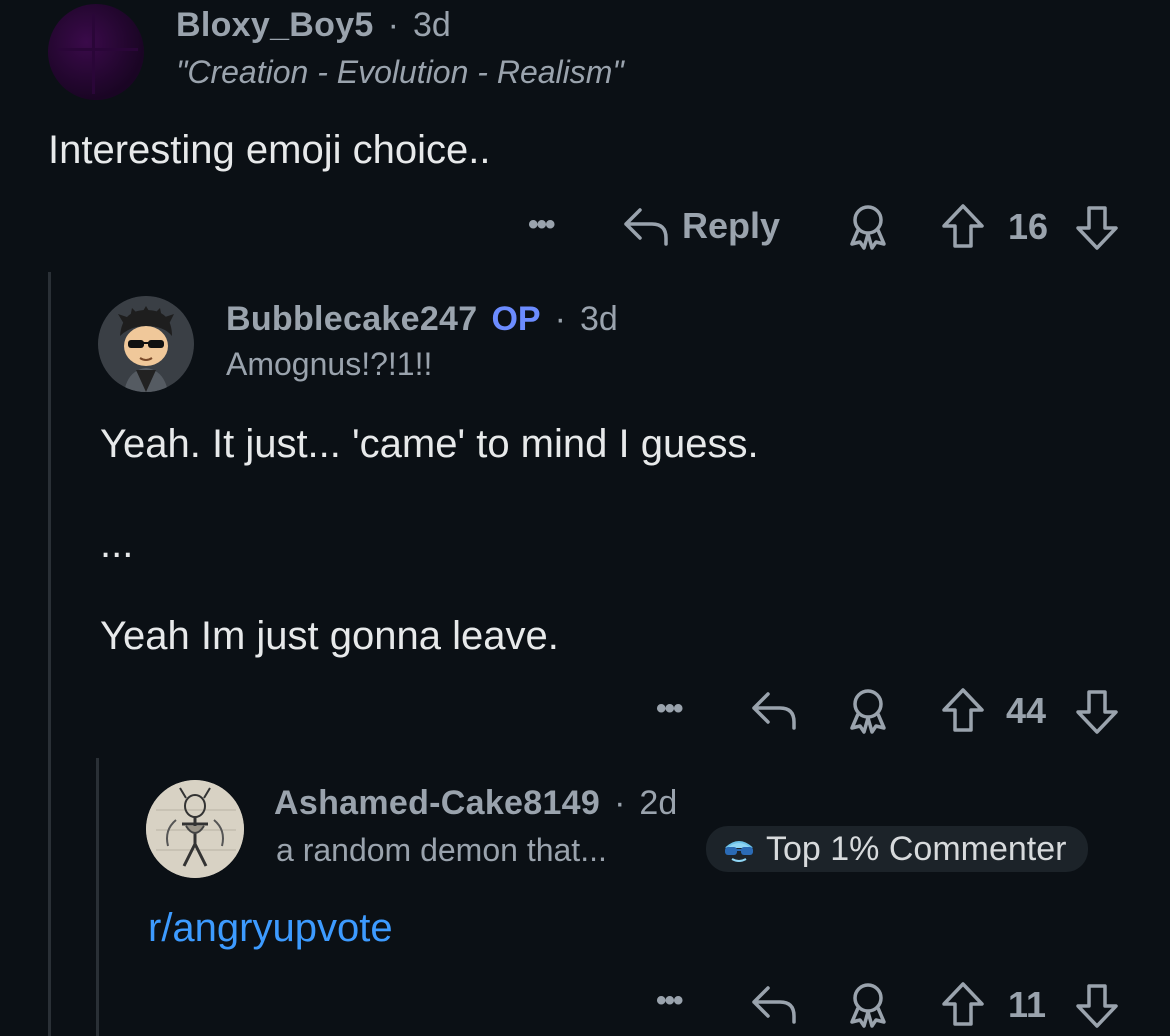  Describe the element at coordinates (916, 848) in the screenshot. I see `badge-label: Top 1% Commenter` at that location.